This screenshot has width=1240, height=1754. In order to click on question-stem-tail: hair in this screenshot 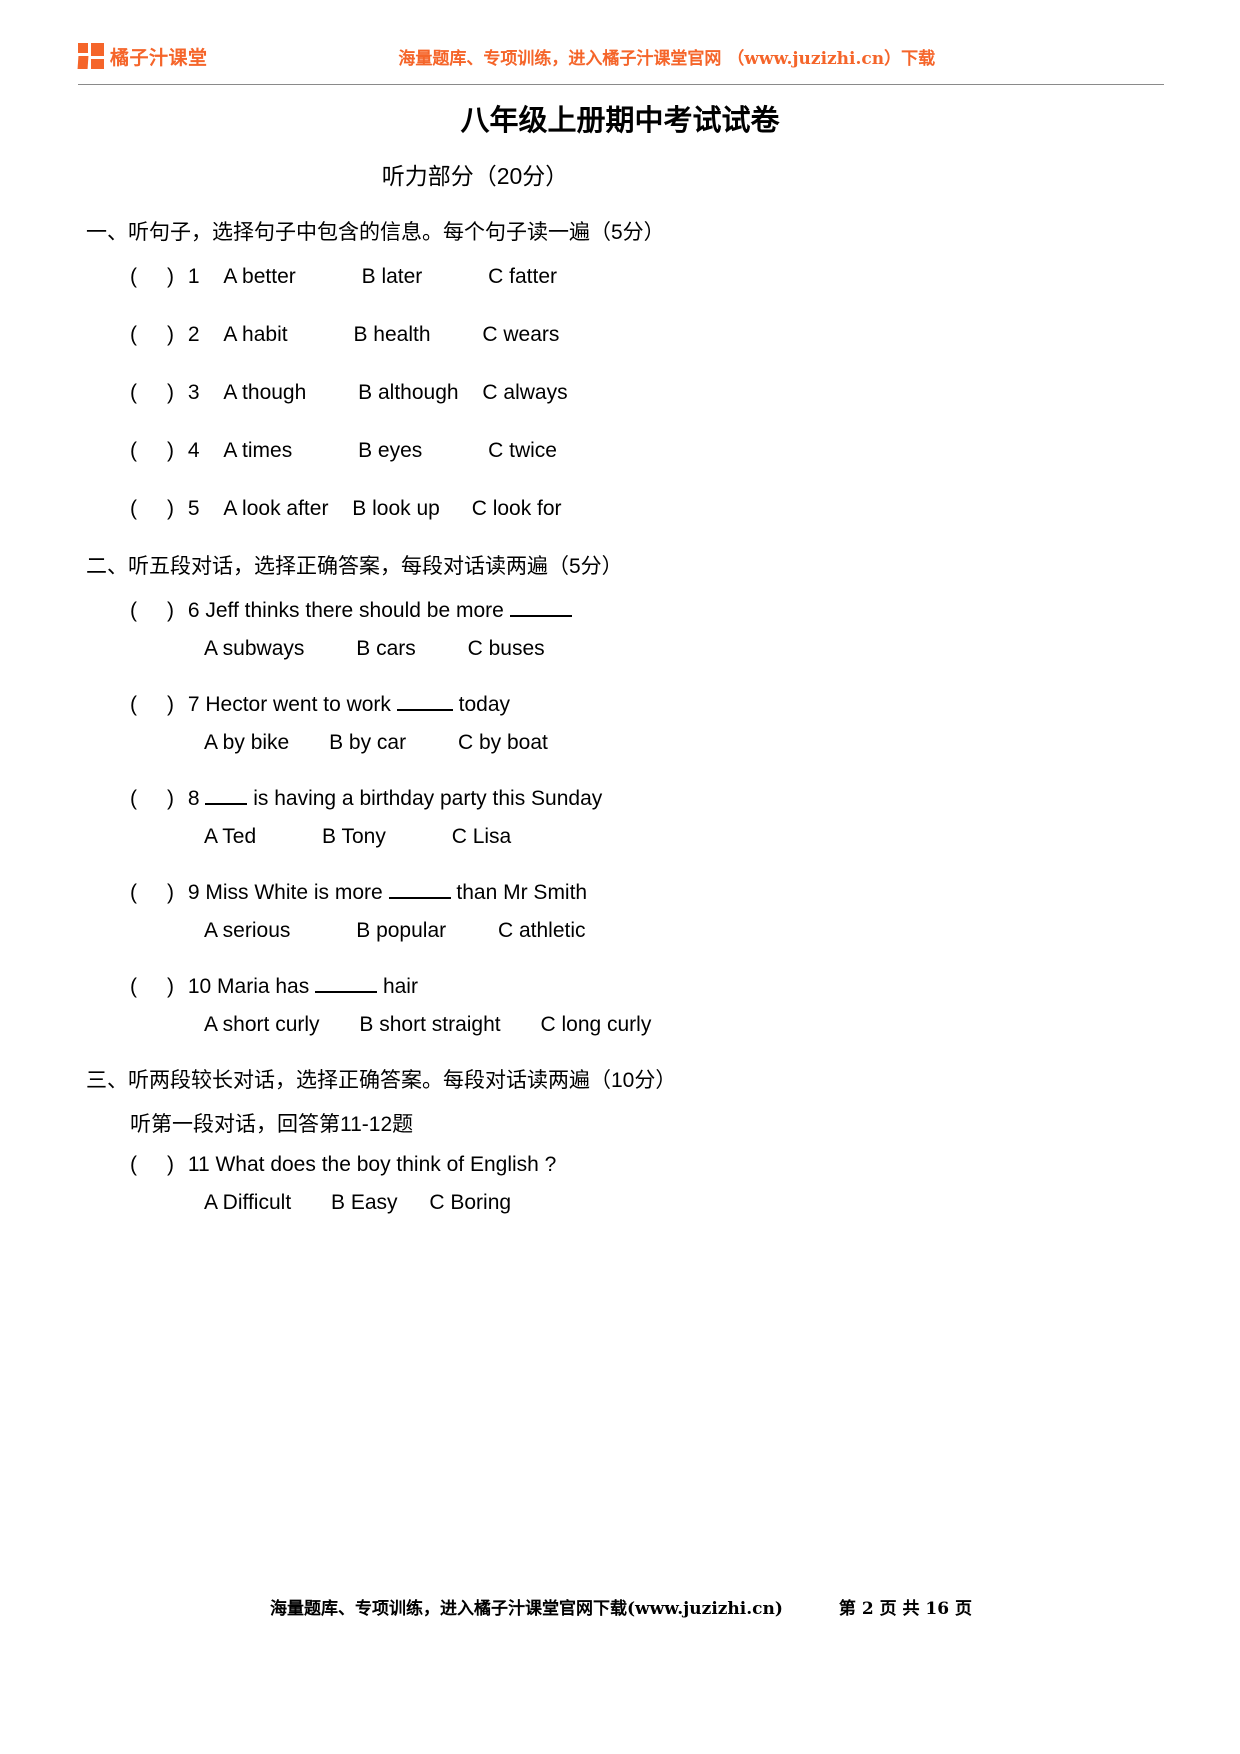, I will do `click(400, 986)`.